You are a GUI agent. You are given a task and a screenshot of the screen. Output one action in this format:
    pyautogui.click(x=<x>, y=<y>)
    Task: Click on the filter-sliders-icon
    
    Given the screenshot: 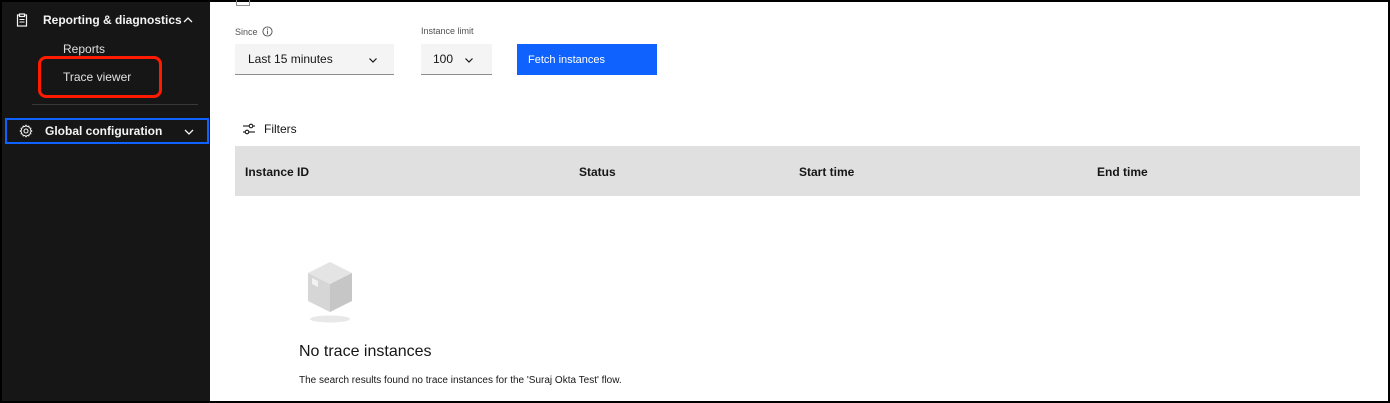 What is the action you would take?
    pyautogui.click(x=249, y=129)
    